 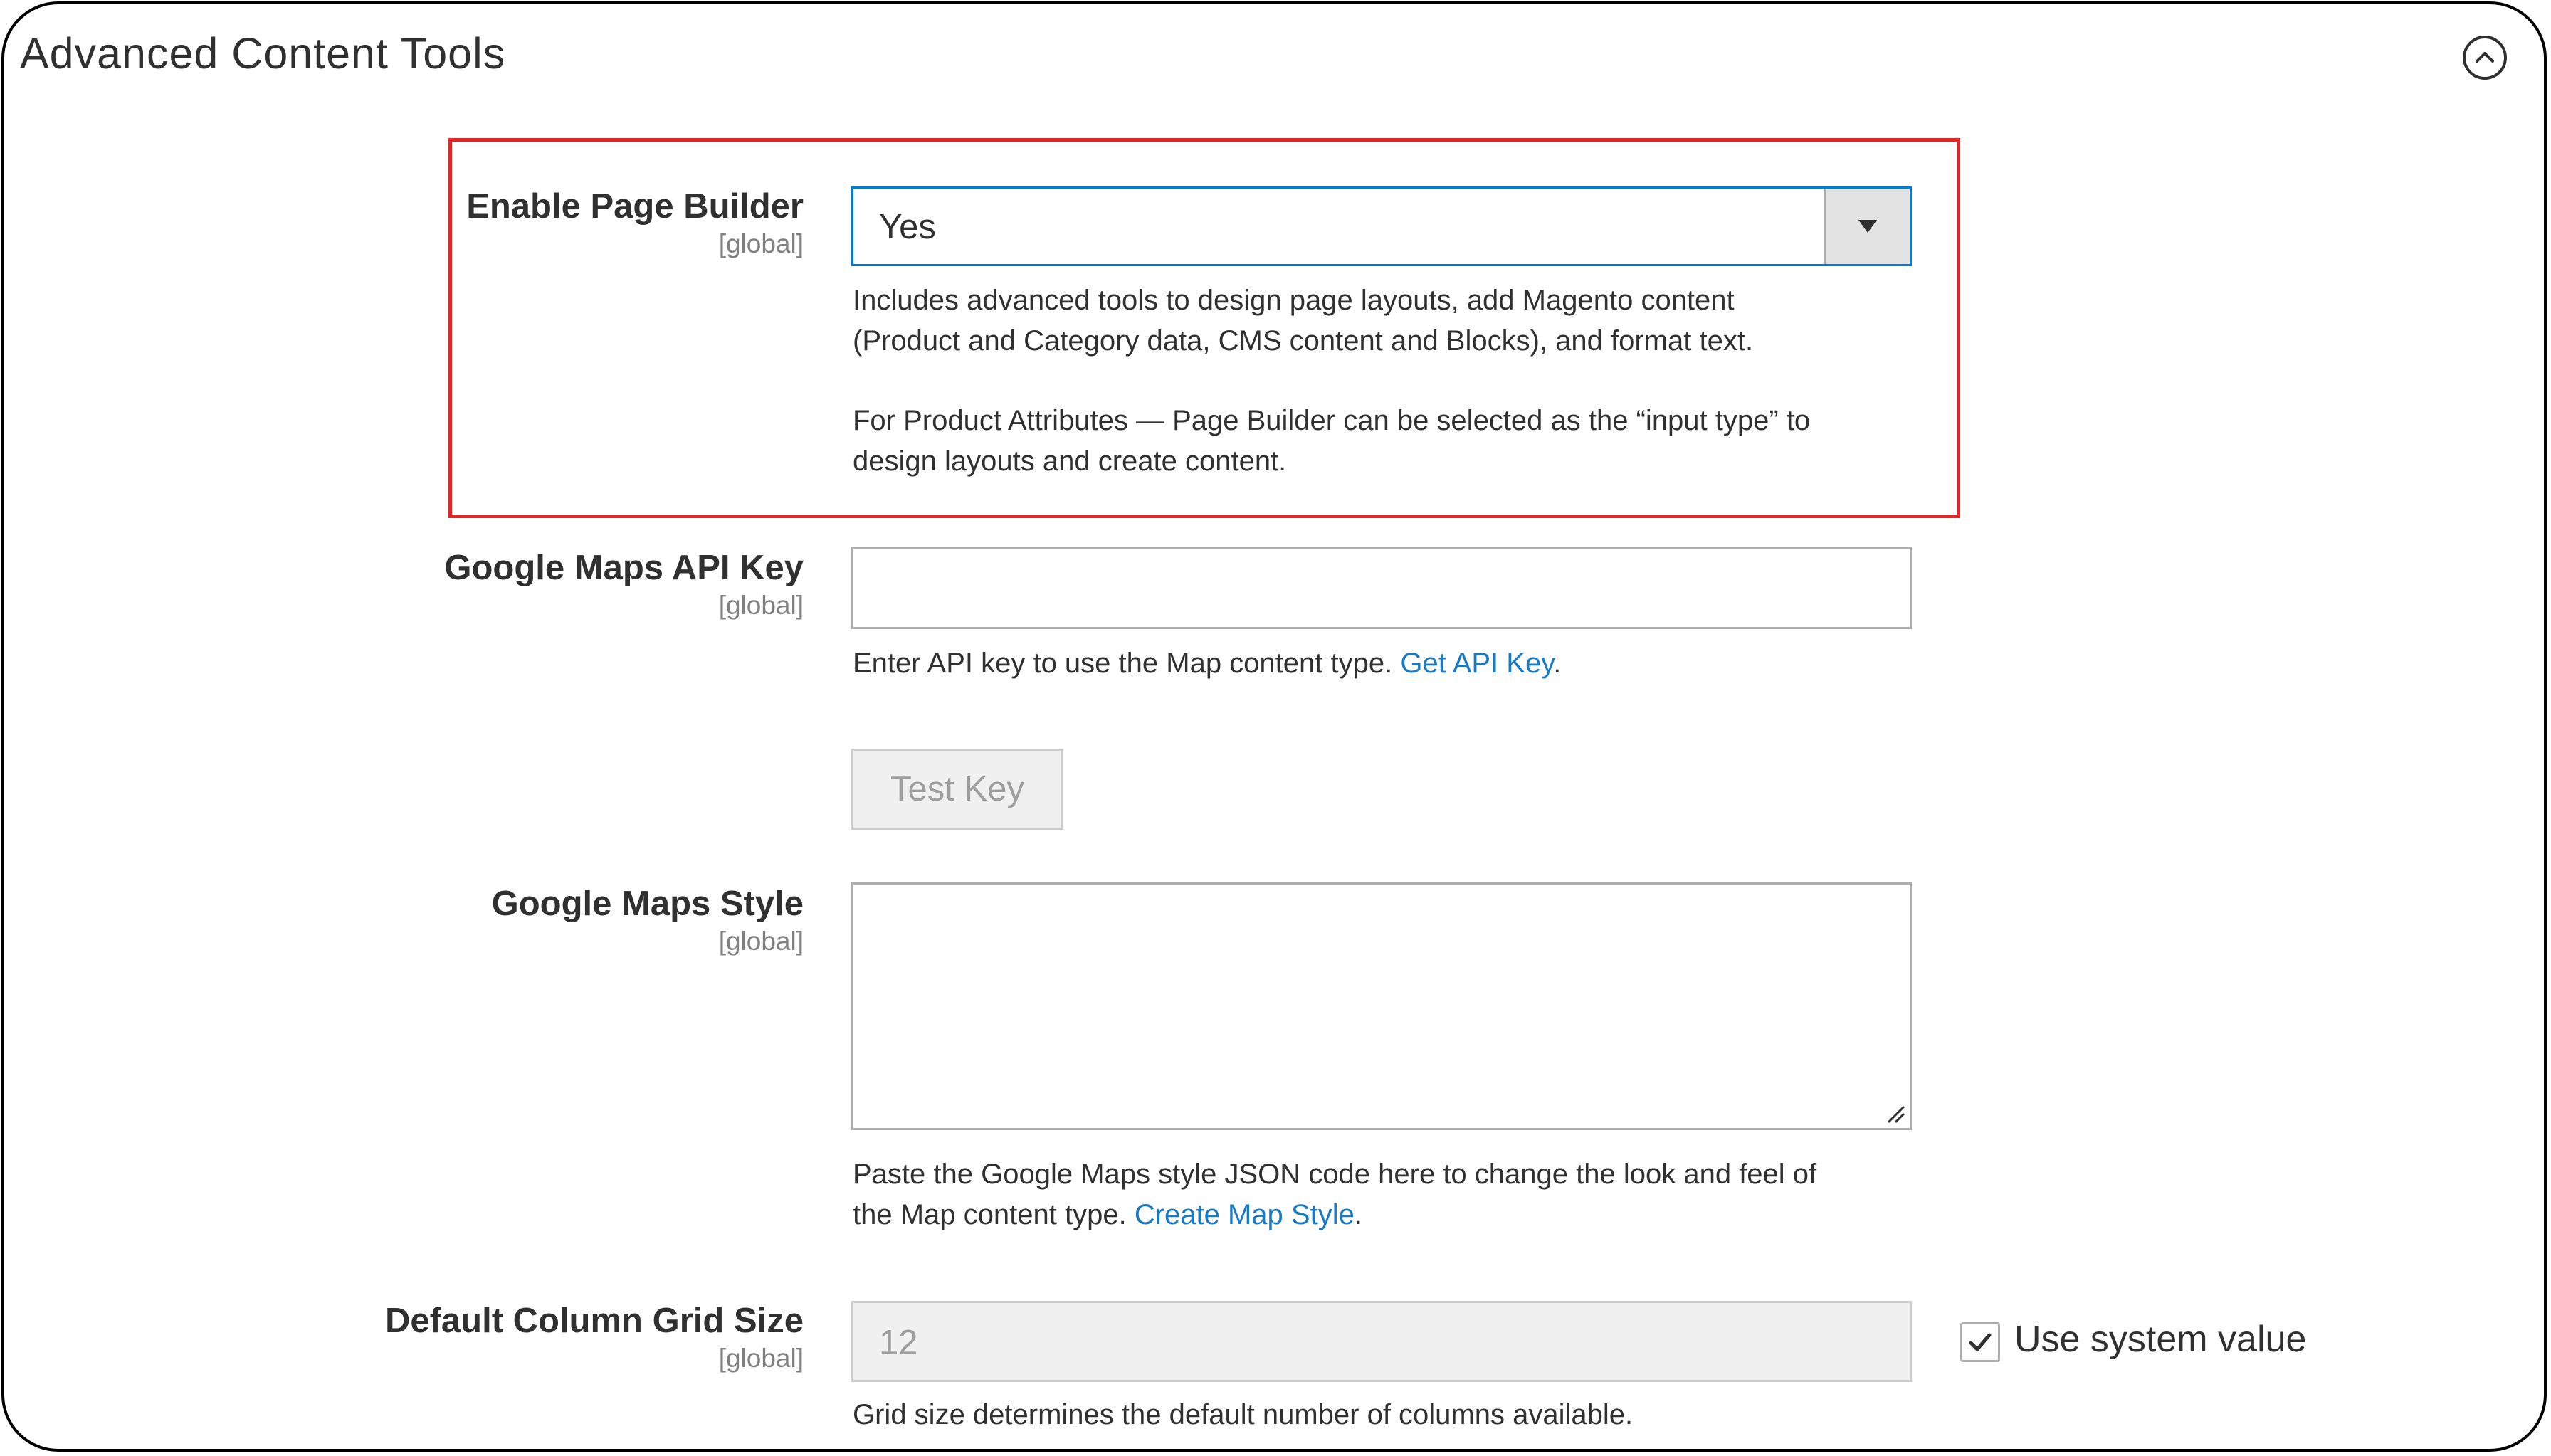 I want to click on checkmark-icon, so click(x=1981, y=1342).